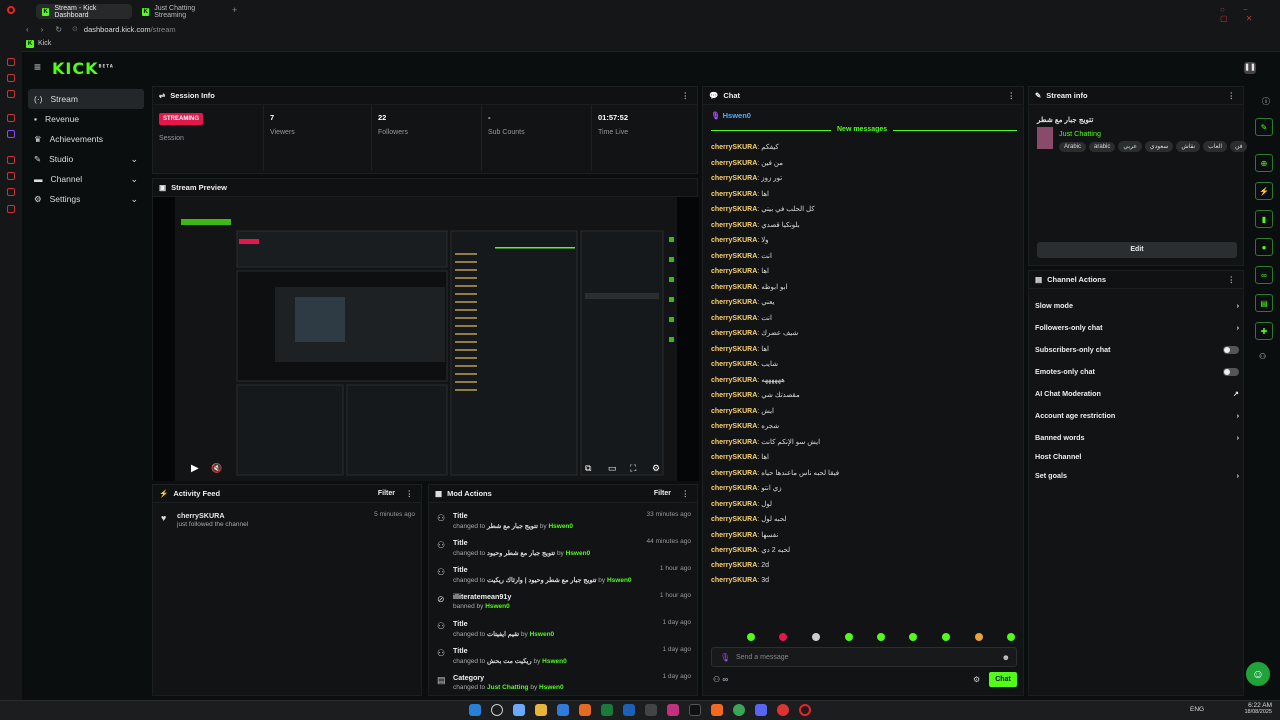 Image resolution: width=1280 pixels, height=720 pixels. Describe the element at coordinates (1137, 250) in the screenshot. I see `edit-button: Edit` at that location.